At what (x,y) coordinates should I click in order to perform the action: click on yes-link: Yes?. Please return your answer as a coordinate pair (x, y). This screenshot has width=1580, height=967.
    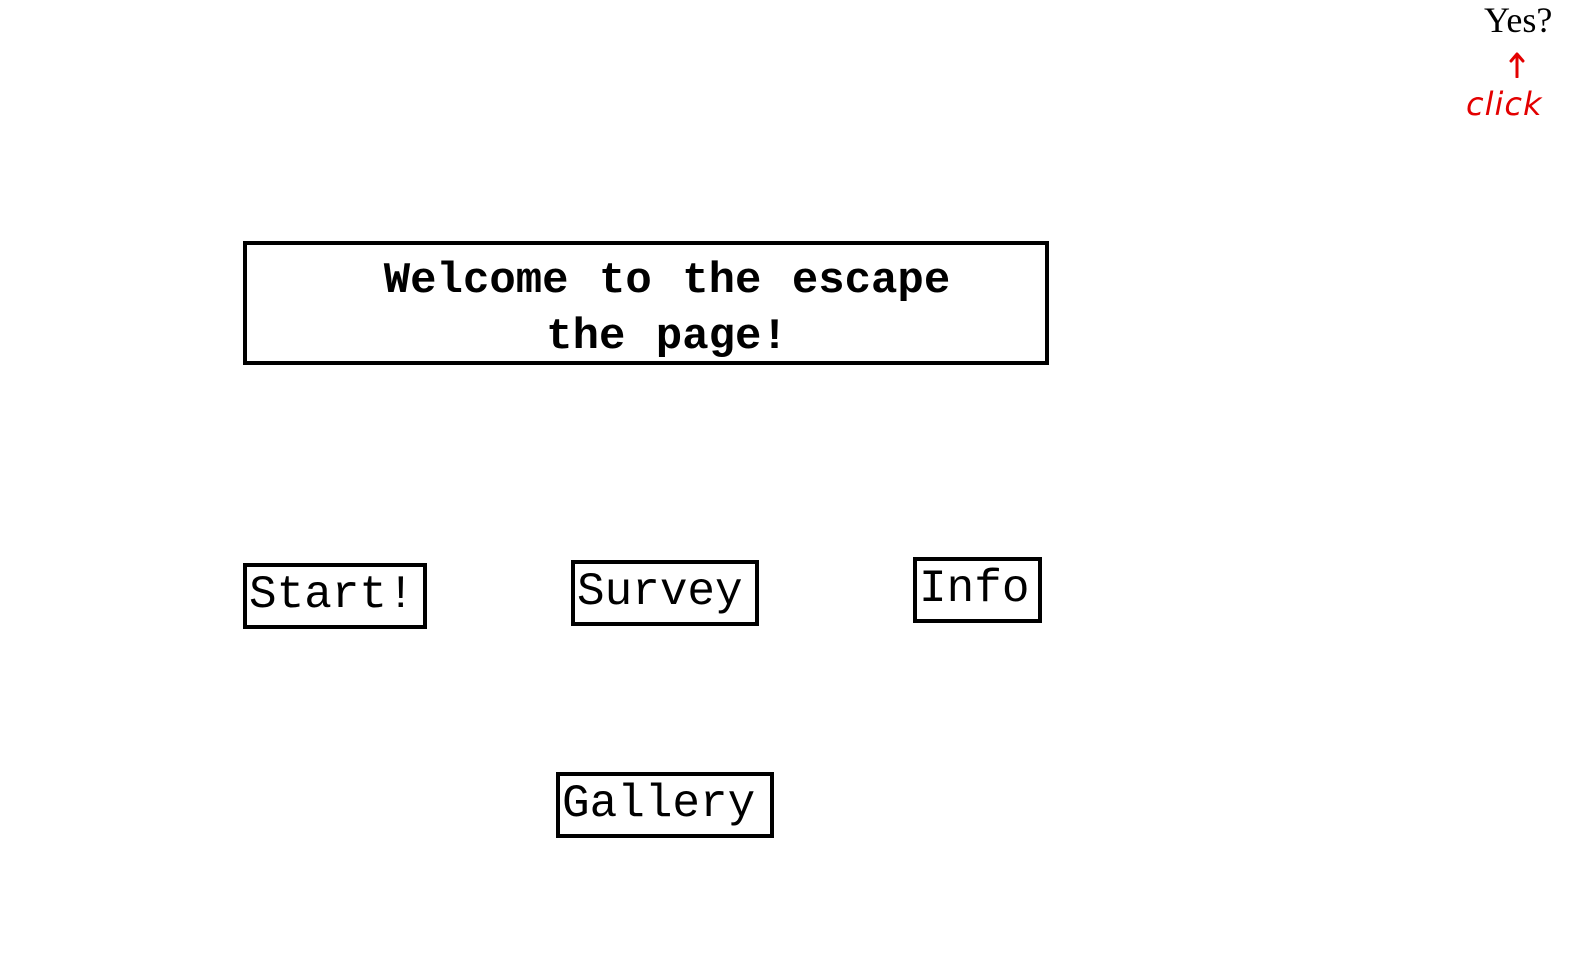
    Looking at the image, I should click on (1518, 20).